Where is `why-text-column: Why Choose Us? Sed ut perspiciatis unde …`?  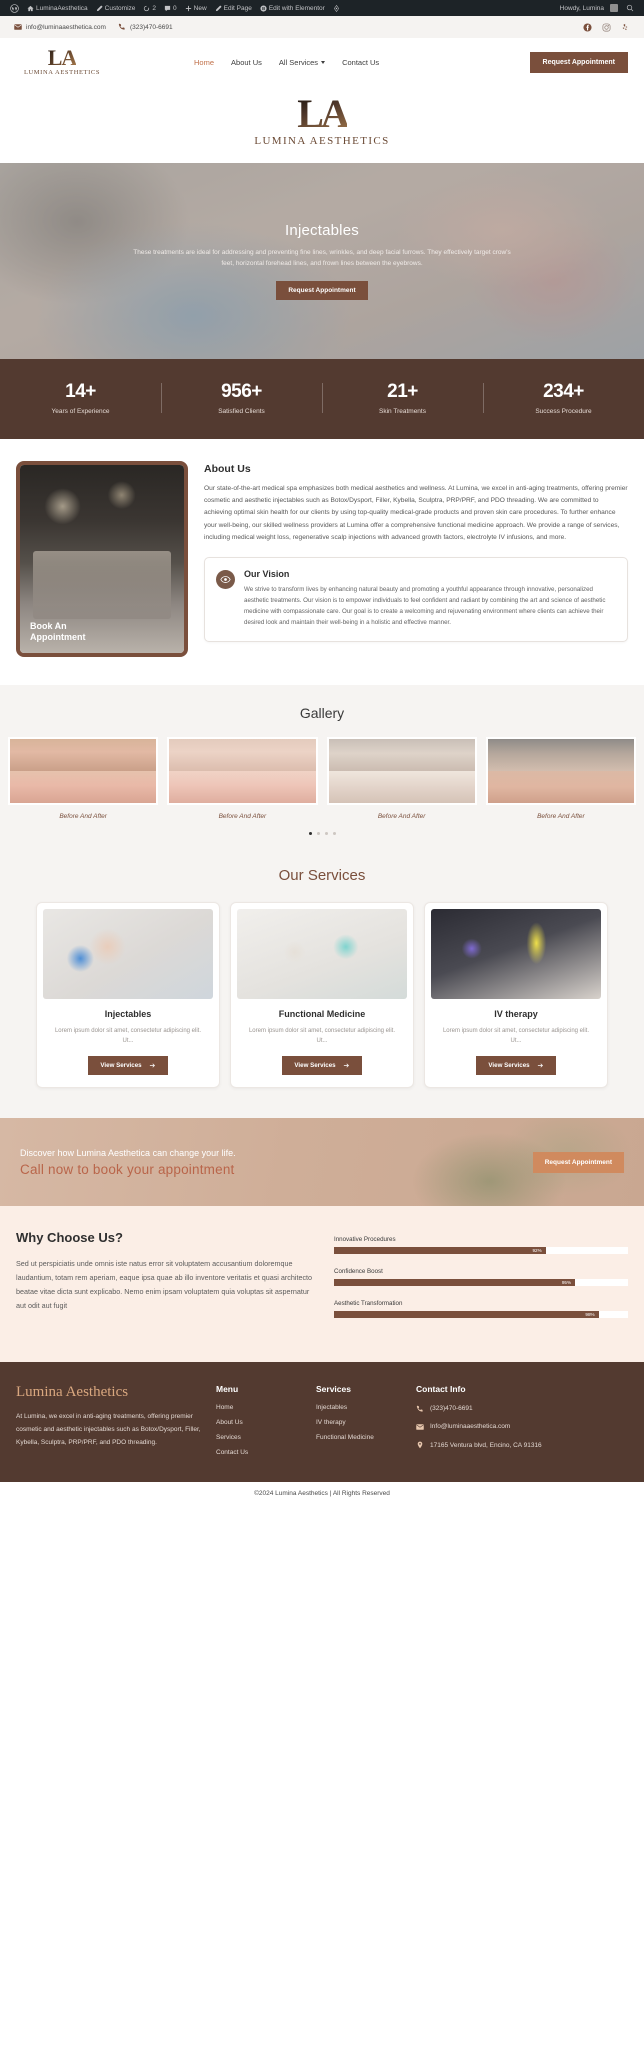 why-text-column: Why Choose Us? Sed ut perspiciatis unde … is located at coordinates (166, 1281).